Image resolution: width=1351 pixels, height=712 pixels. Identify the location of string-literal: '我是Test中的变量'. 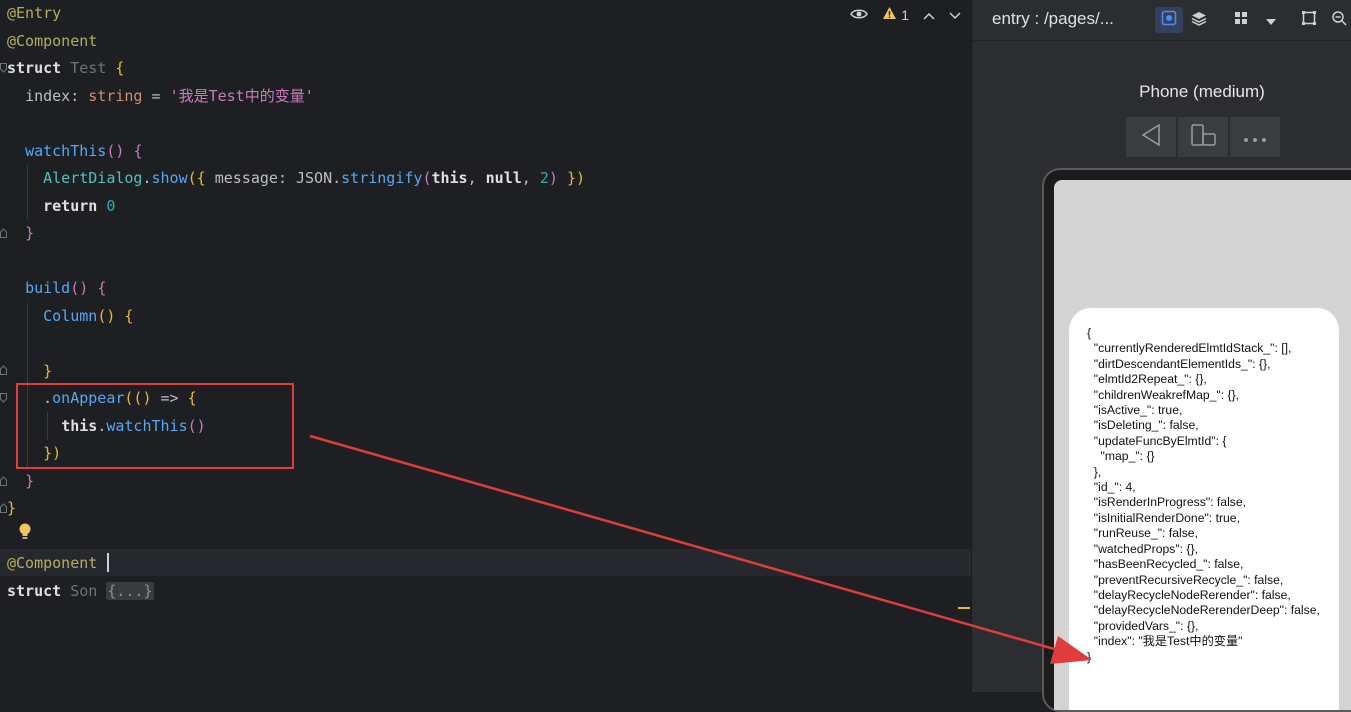
(241, 96).